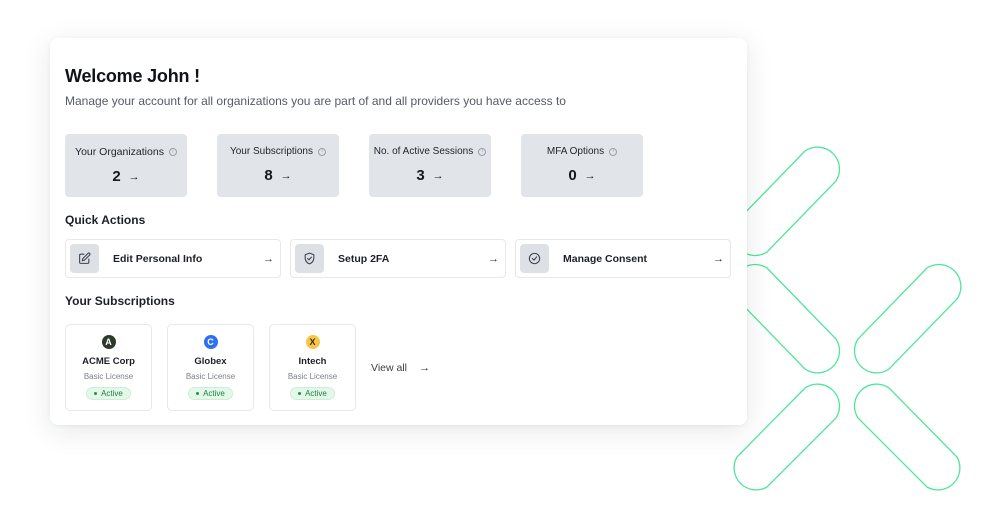 The height and width of the screenshot is (528, 1000). I want to click on check-circle-icon, so click(534, 258).